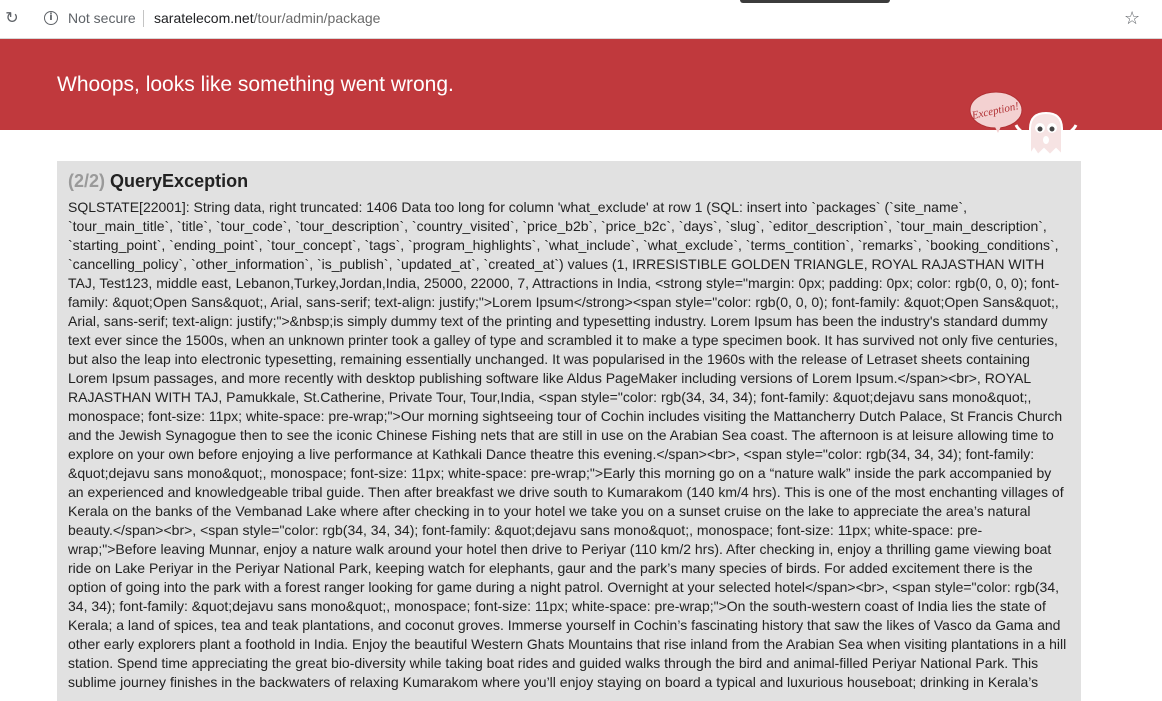 This screenshot has width=1162, height=701. I want to click on info-icon: i, so click(51, 18).